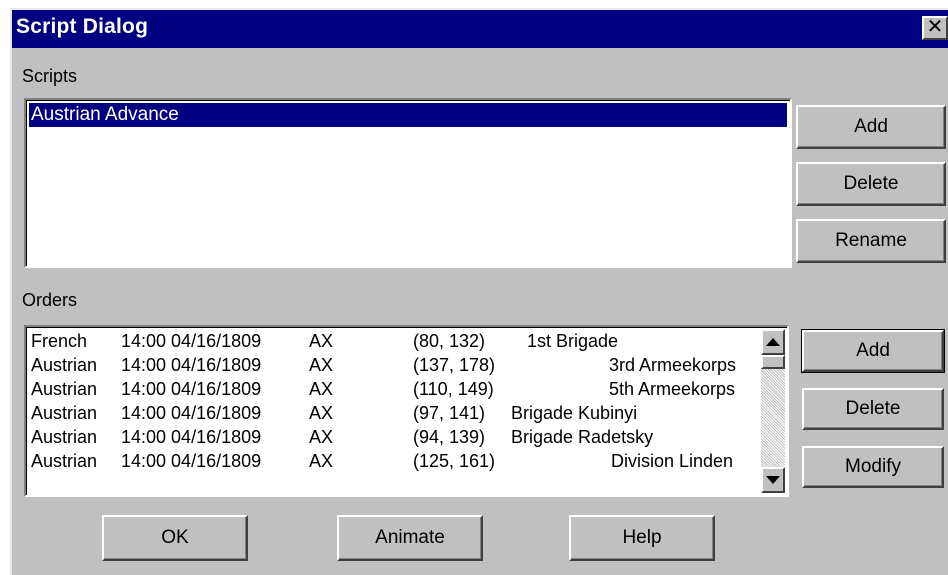  What do you see at coordinates (454, 461) in the screenshot?
I see `order-coord: (125, 161)` at bounding box center [454, 461].